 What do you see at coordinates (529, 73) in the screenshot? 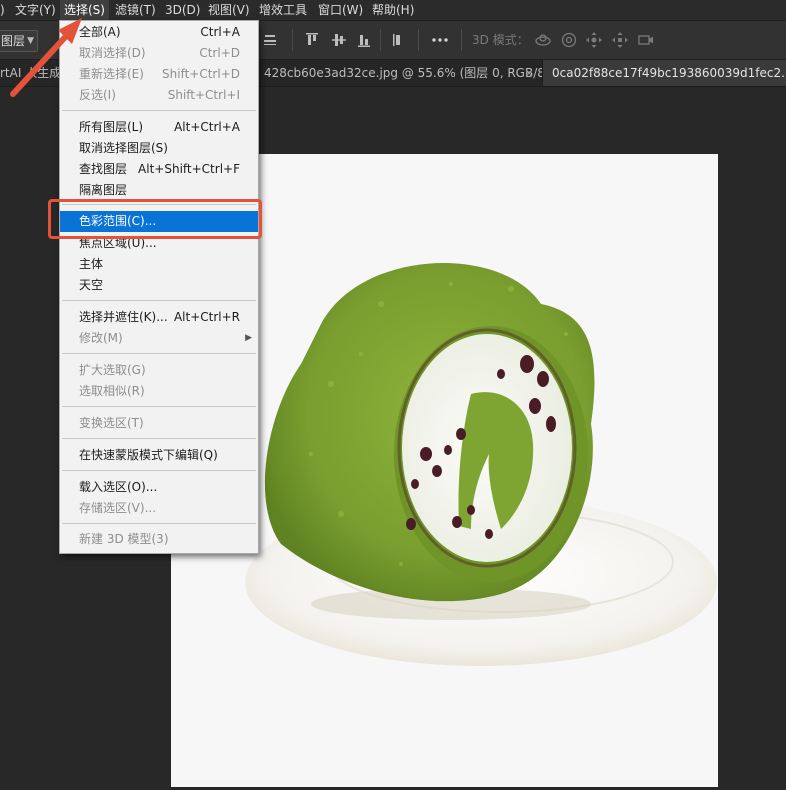
I see `close-icon: ×` at bounding box center [529, 73].